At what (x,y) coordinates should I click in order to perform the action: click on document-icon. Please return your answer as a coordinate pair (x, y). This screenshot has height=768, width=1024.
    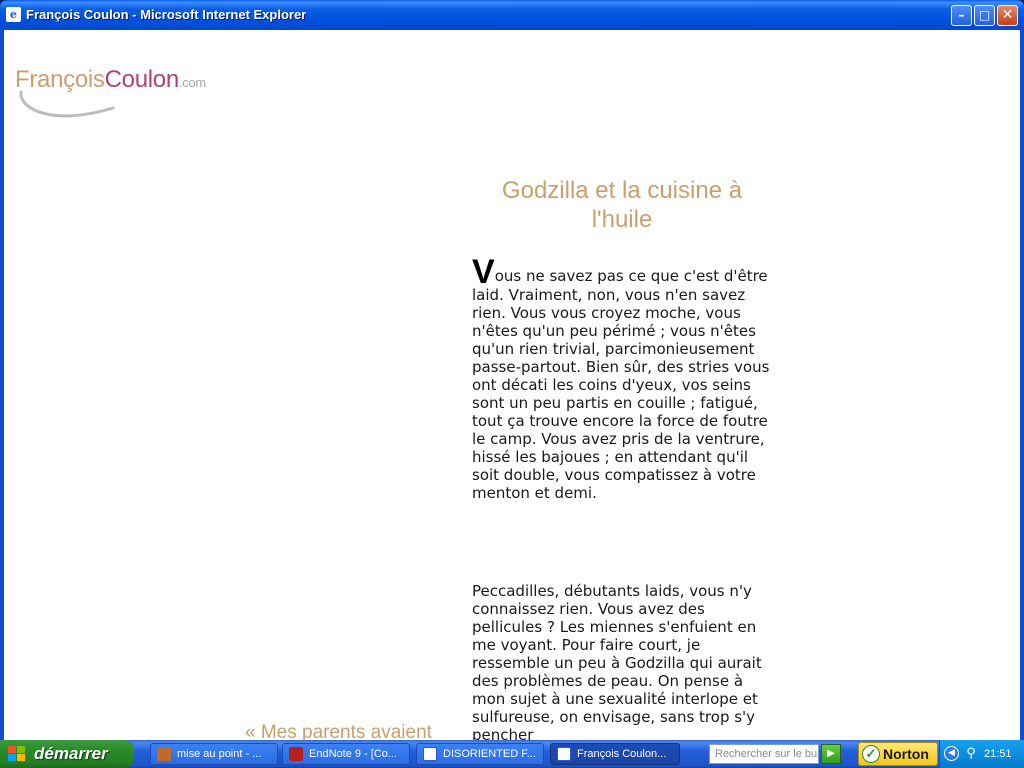
    Looking at the image, I should click on (164, 754).